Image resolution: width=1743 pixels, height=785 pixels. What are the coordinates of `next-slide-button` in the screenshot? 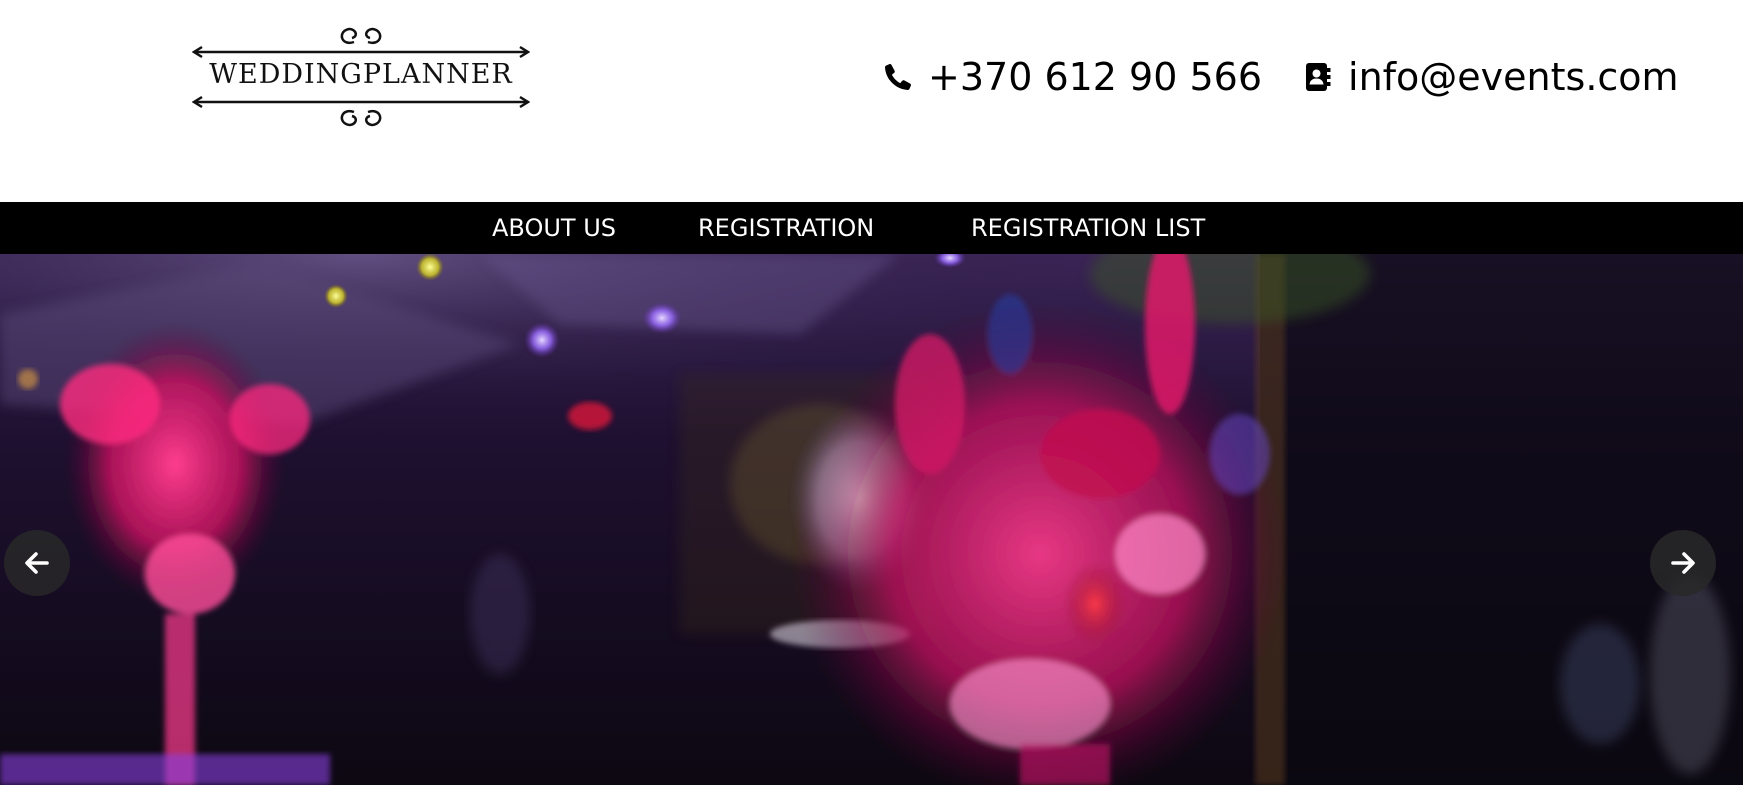 It's located at (1683, 563).